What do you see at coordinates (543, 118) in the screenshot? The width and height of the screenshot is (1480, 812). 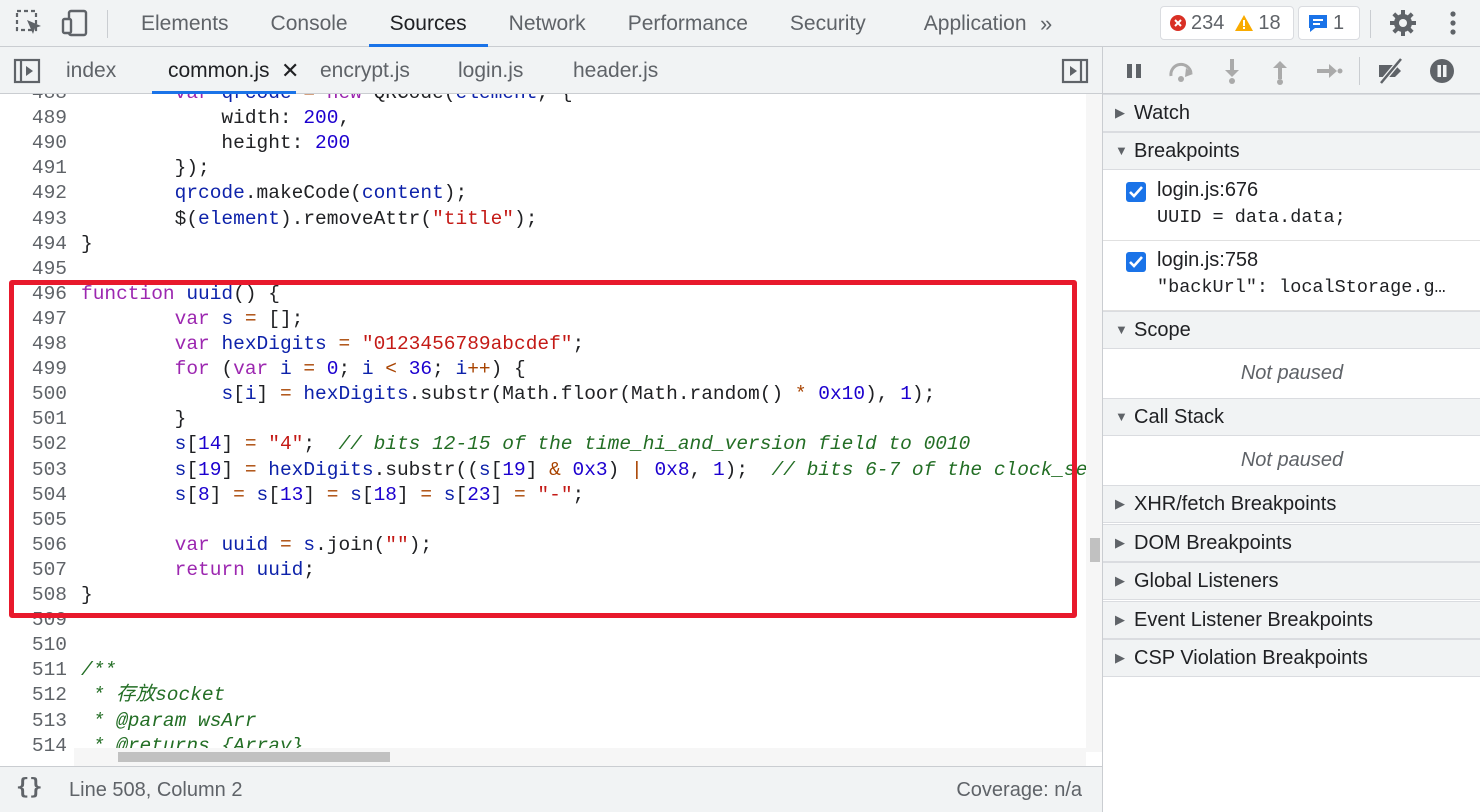 I see `code-line: 489 width: 200,` at bounding box center [543, 118].